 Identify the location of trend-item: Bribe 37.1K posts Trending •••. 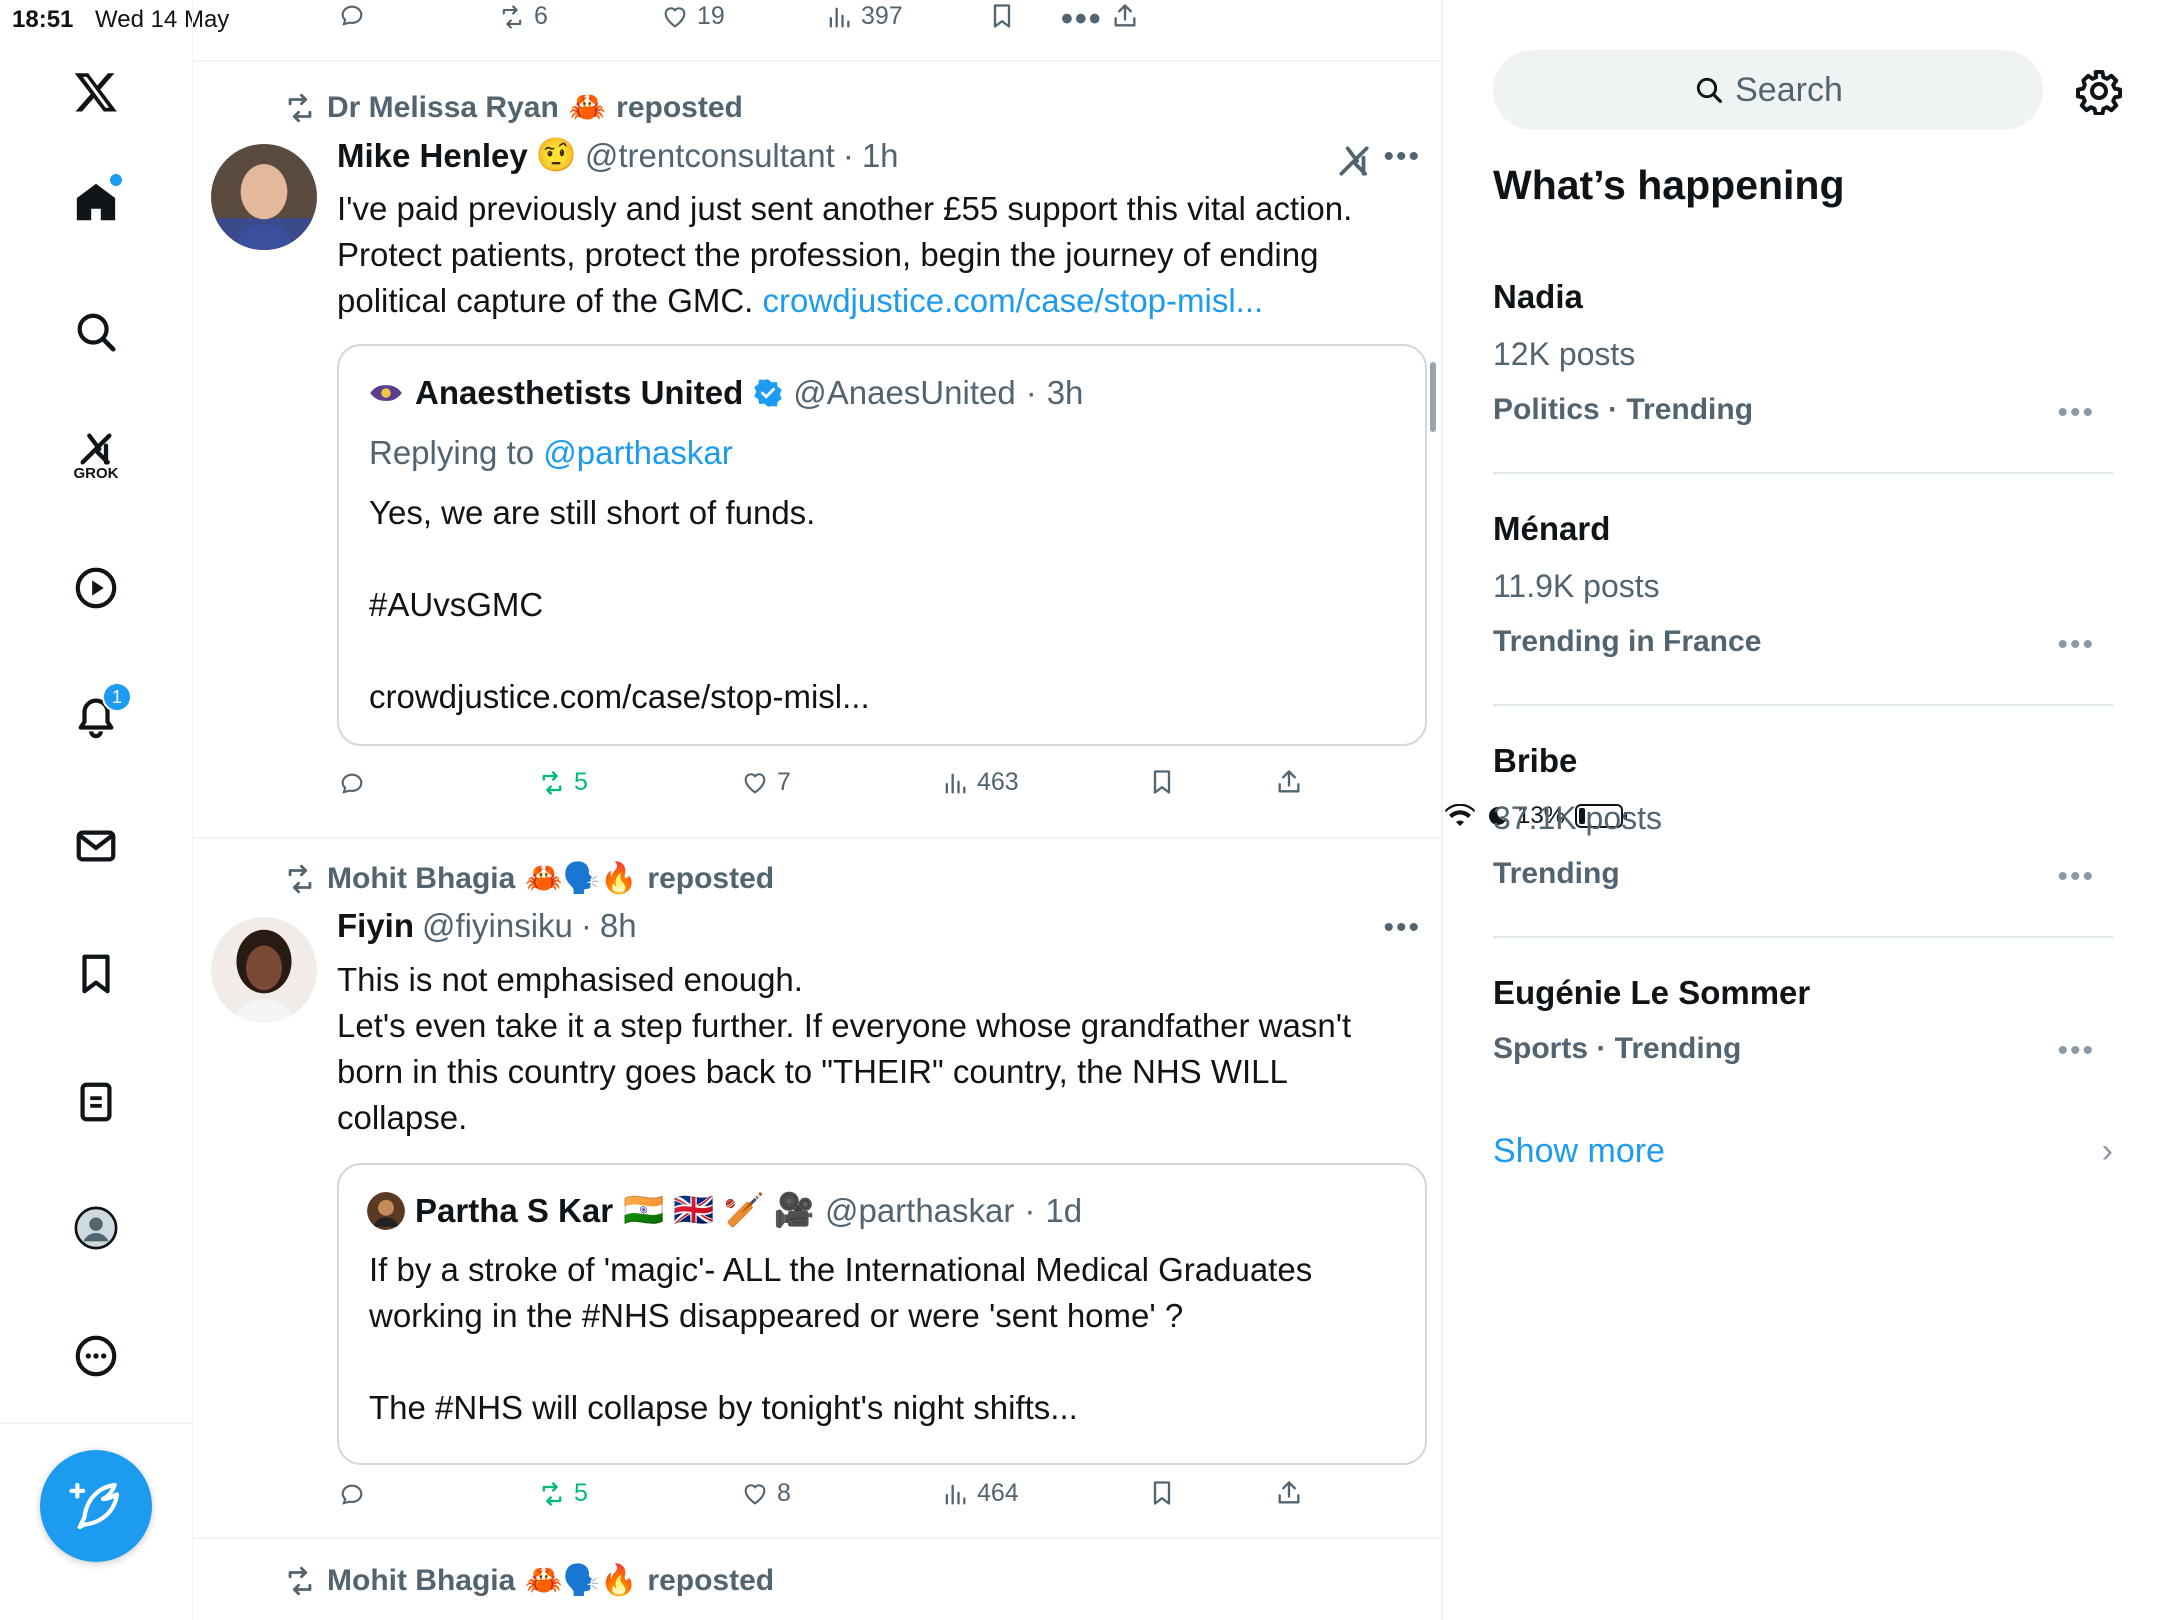
(1803, 818).